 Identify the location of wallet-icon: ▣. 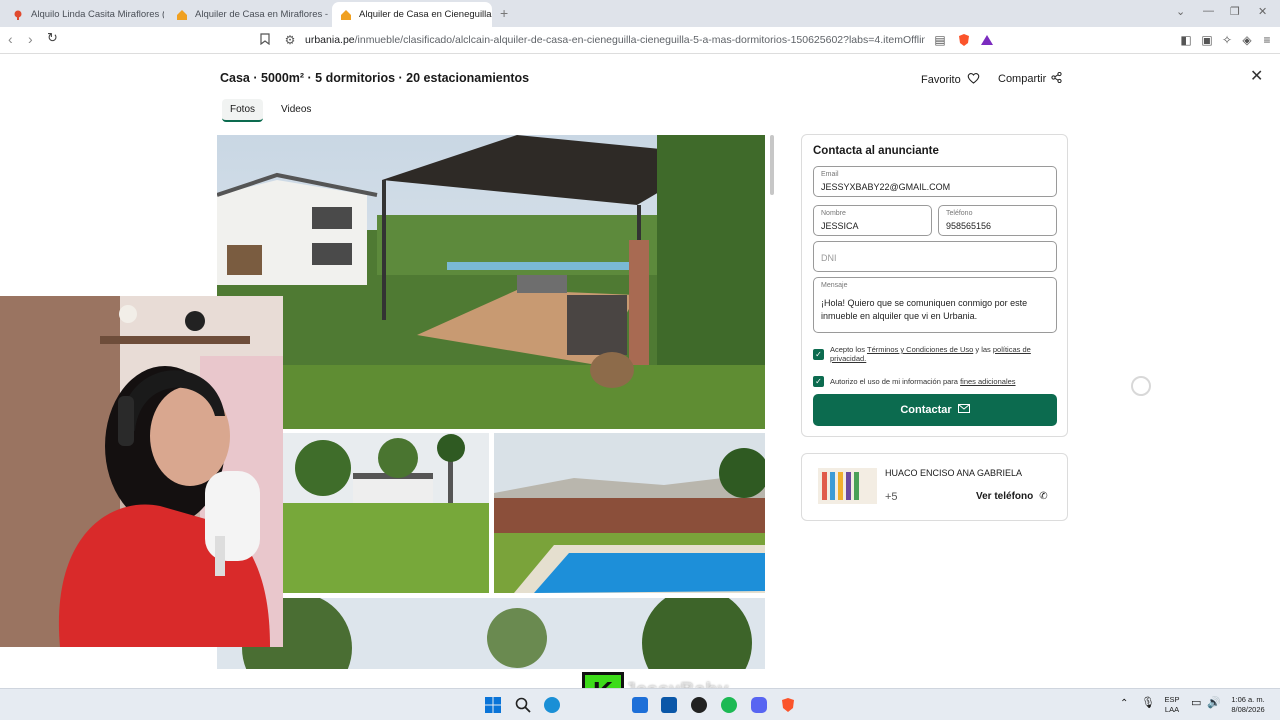
(1207, 40).